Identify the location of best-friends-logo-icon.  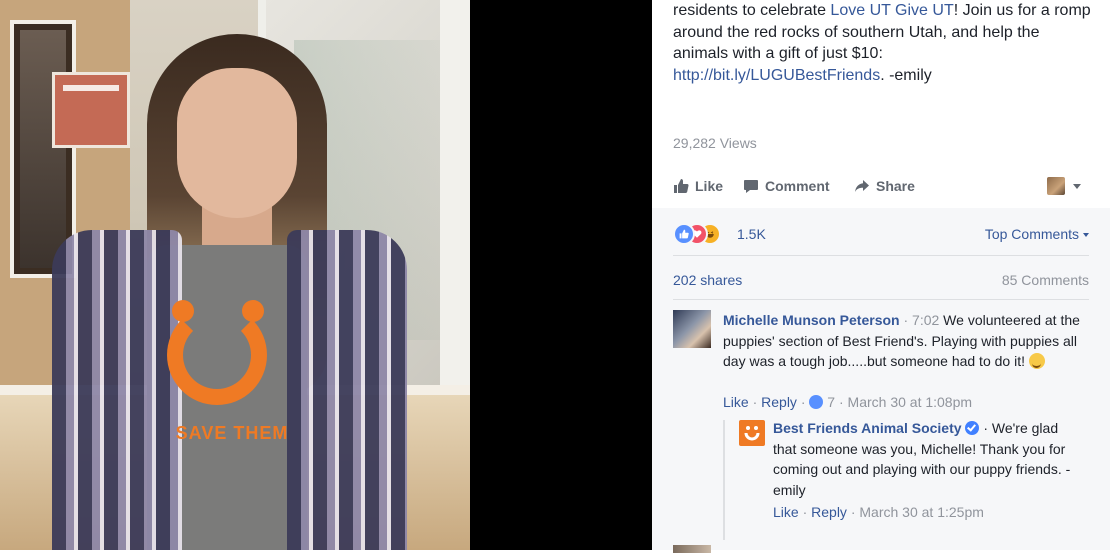
(752, 433).